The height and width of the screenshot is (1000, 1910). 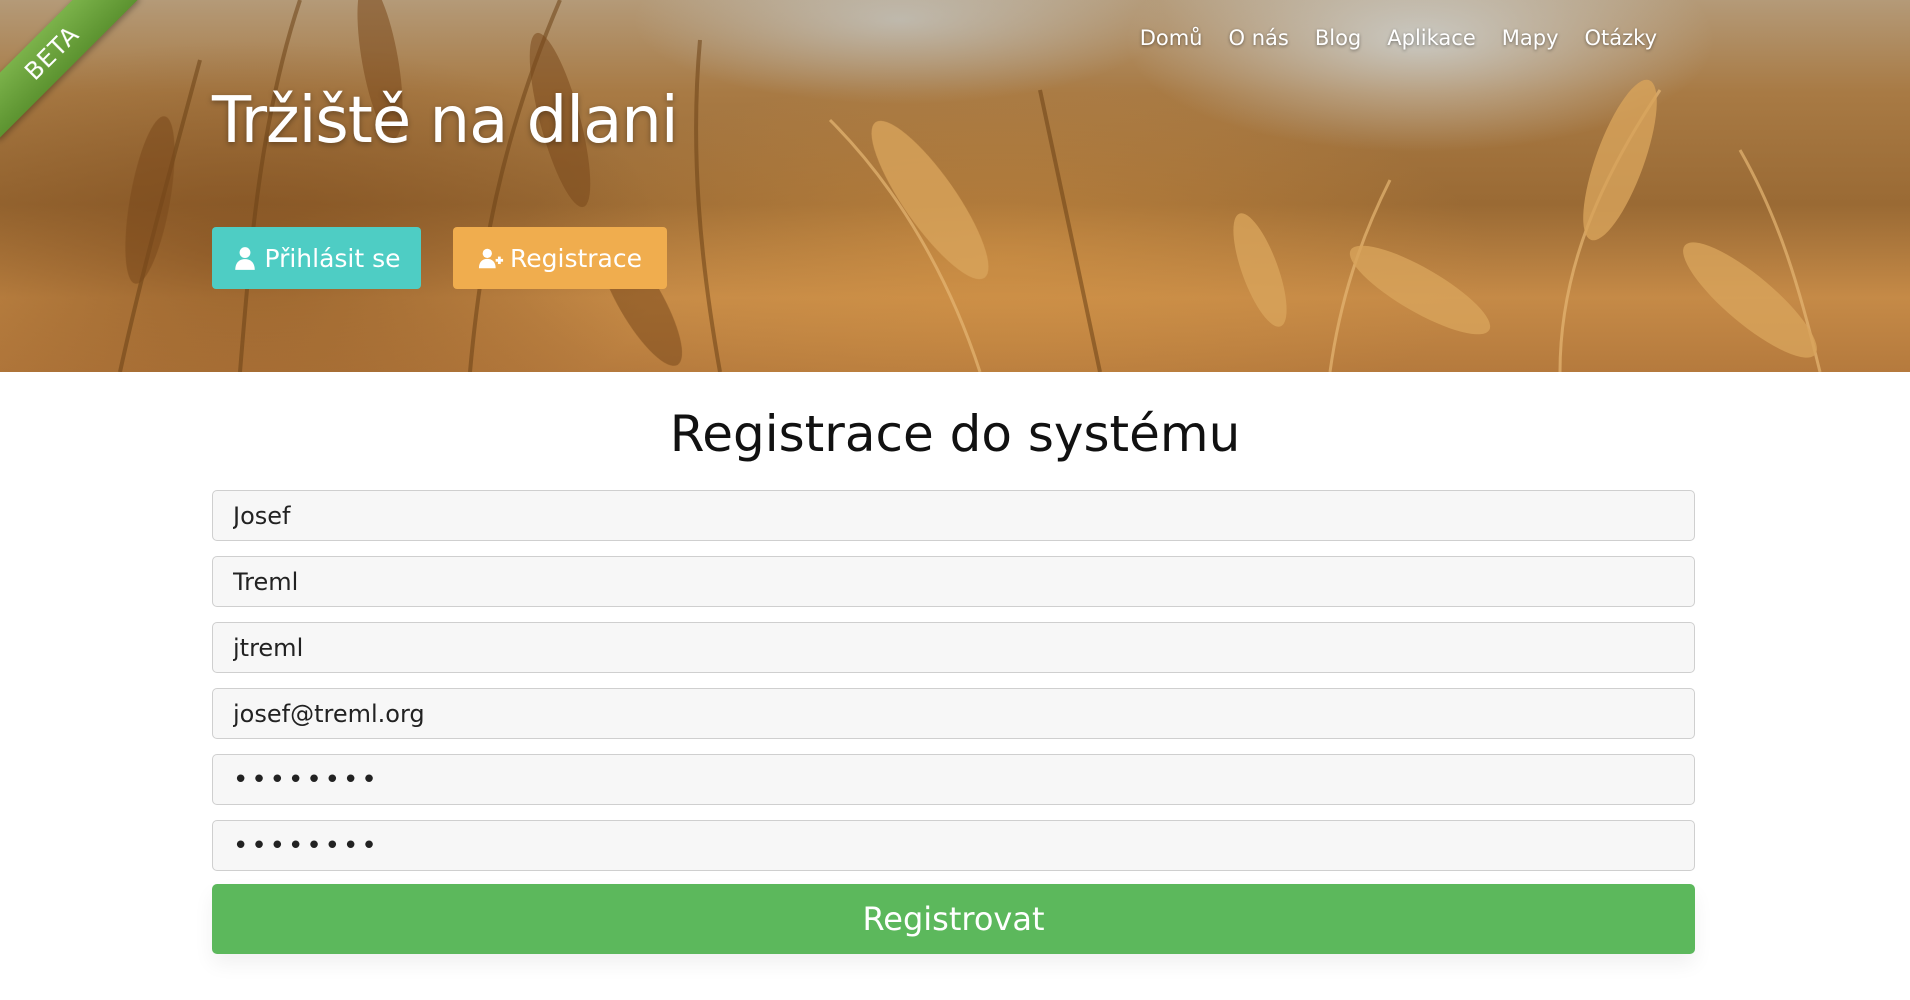 I want to click on password-confirm-field, so click(x=953, y=845).